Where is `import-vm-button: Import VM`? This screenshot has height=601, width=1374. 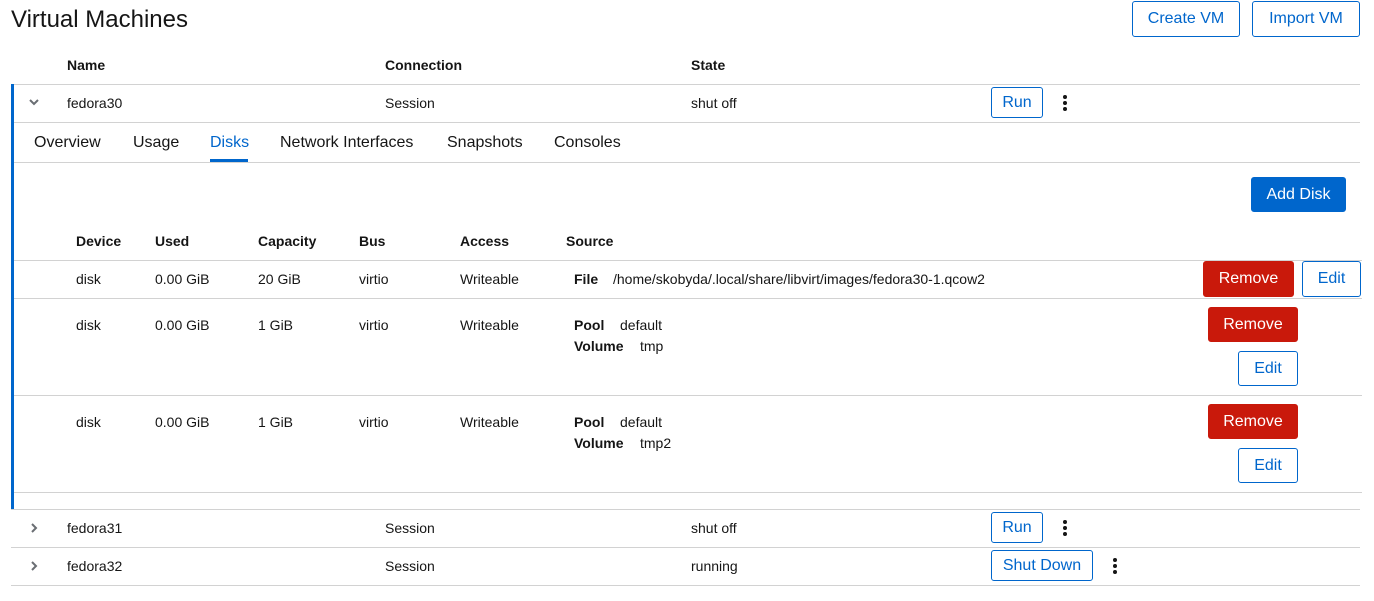
import-vm-button: Import VM is located at coordinates (1306, 19).